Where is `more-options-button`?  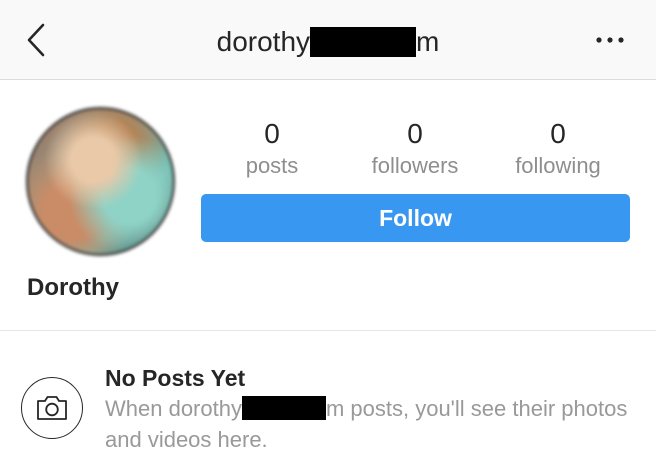 more-options-button is located at coordinates (610, 40).